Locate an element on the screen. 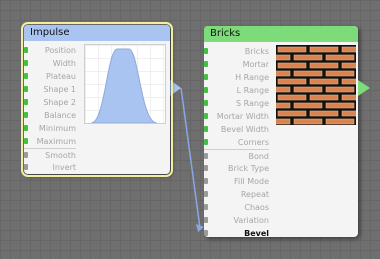 This screenshot has width=380, height=259. bricks-input-s-range: S Range is located at coordinates (236, 103).